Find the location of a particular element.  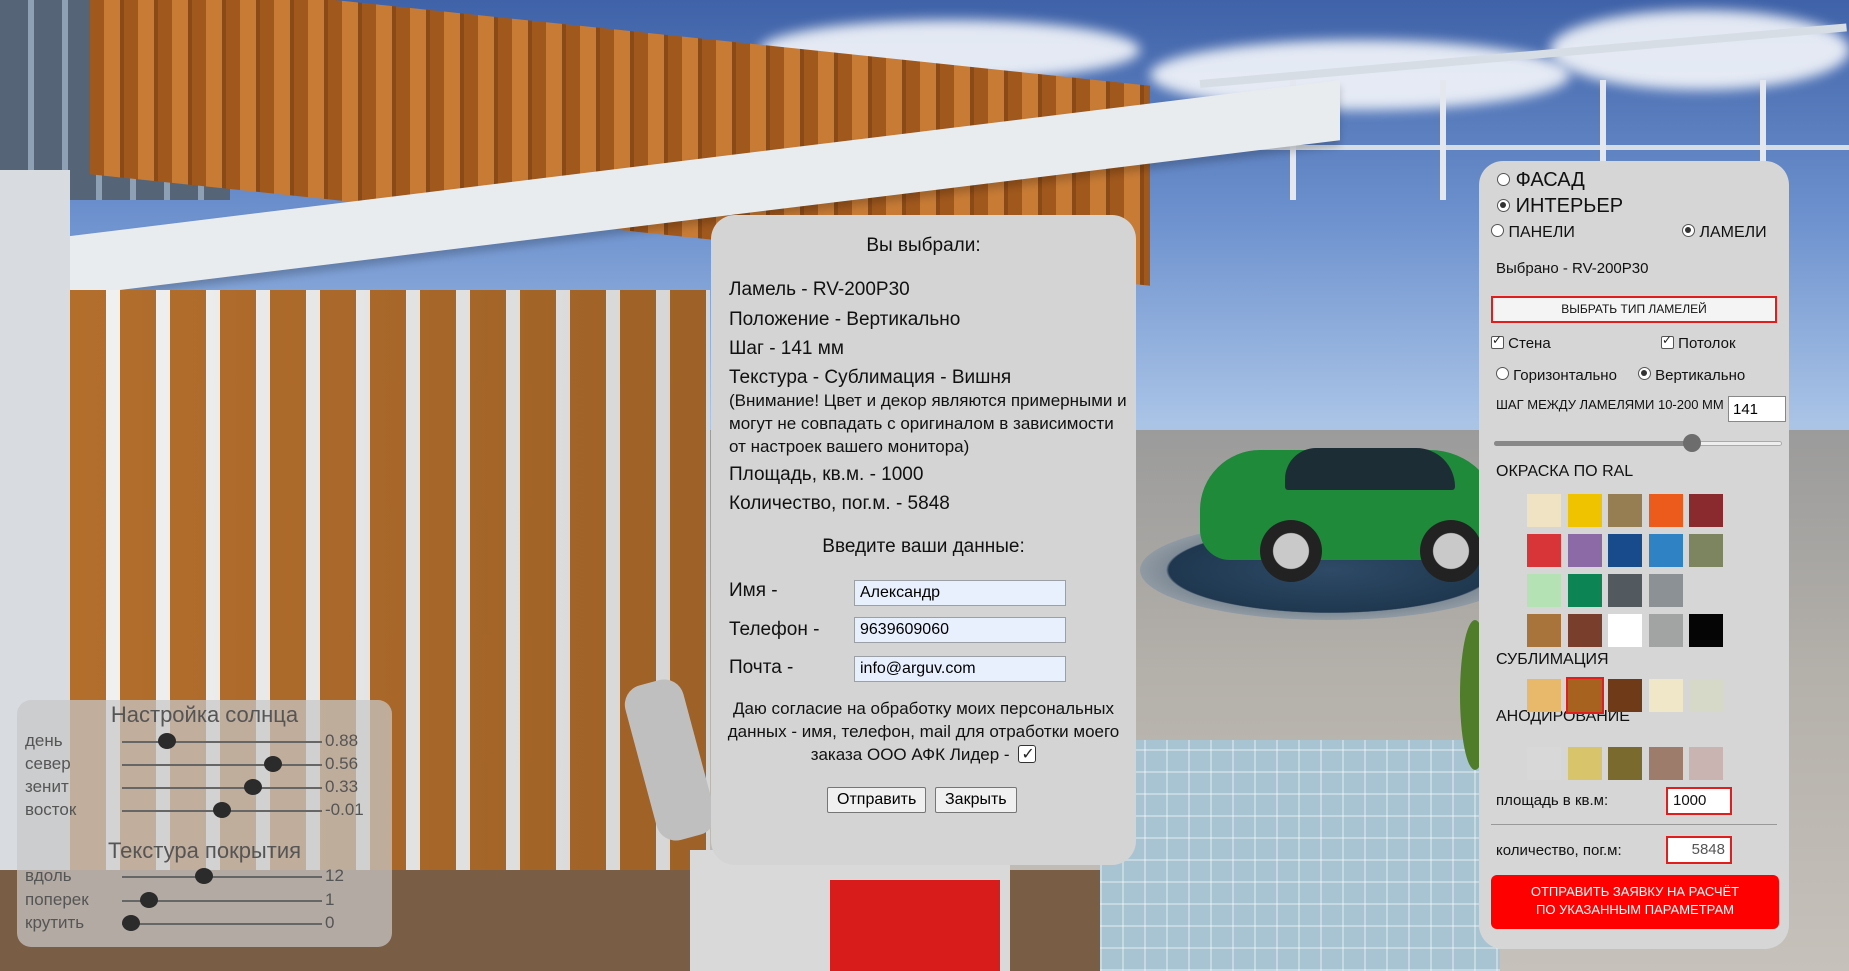

name-input is located at coordinates (960, 593).